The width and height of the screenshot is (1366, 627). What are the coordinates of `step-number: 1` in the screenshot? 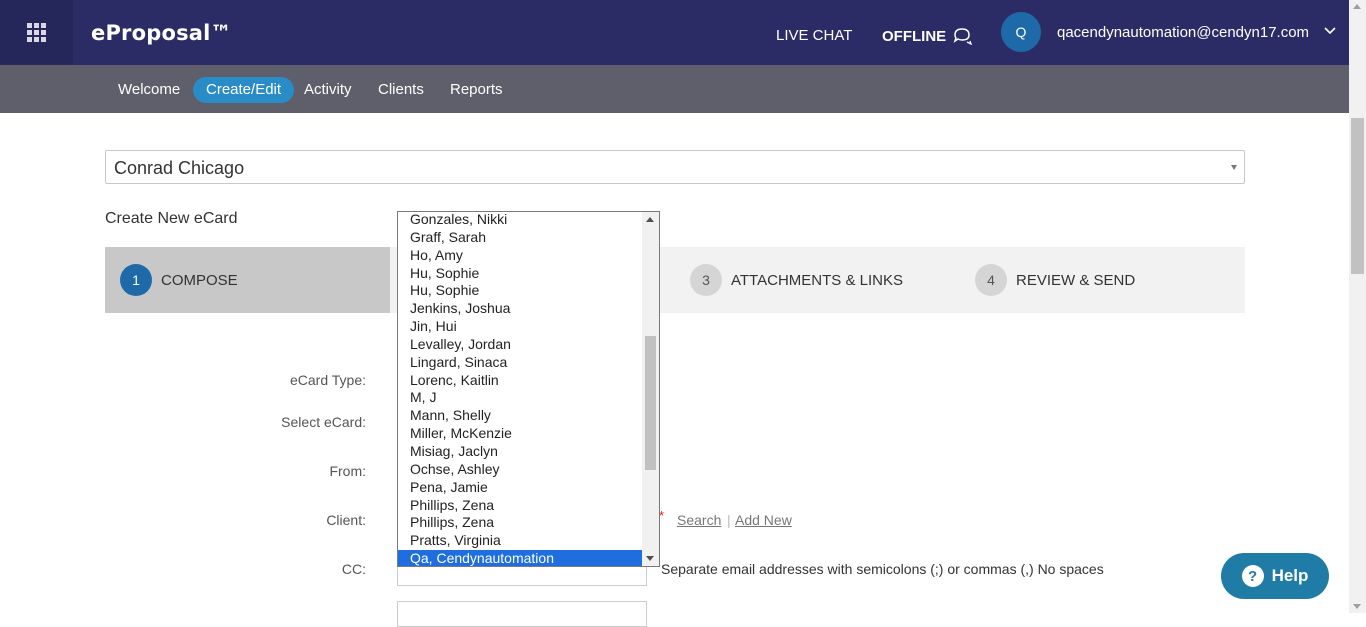 It's located at (136, 280).